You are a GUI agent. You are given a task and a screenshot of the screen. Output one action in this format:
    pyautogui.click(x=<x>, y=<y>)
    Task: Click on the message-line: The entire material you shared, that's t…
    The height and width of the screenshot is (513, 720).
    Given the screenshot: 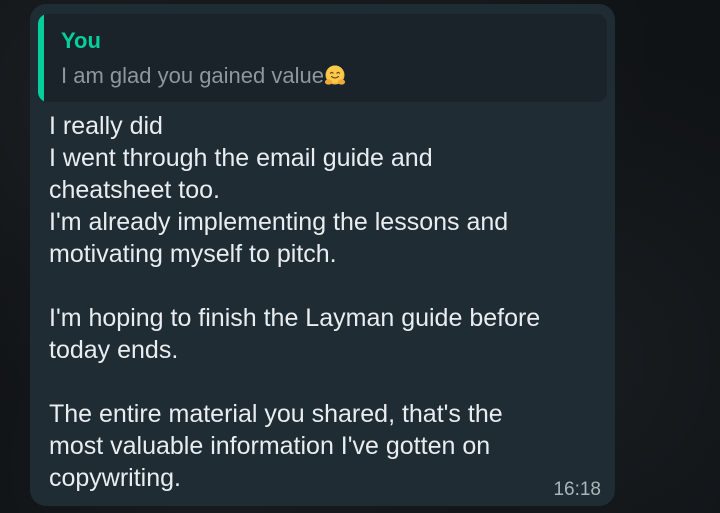 What is the action you would take?
    pyautogui.click(x=276, y=414)
    